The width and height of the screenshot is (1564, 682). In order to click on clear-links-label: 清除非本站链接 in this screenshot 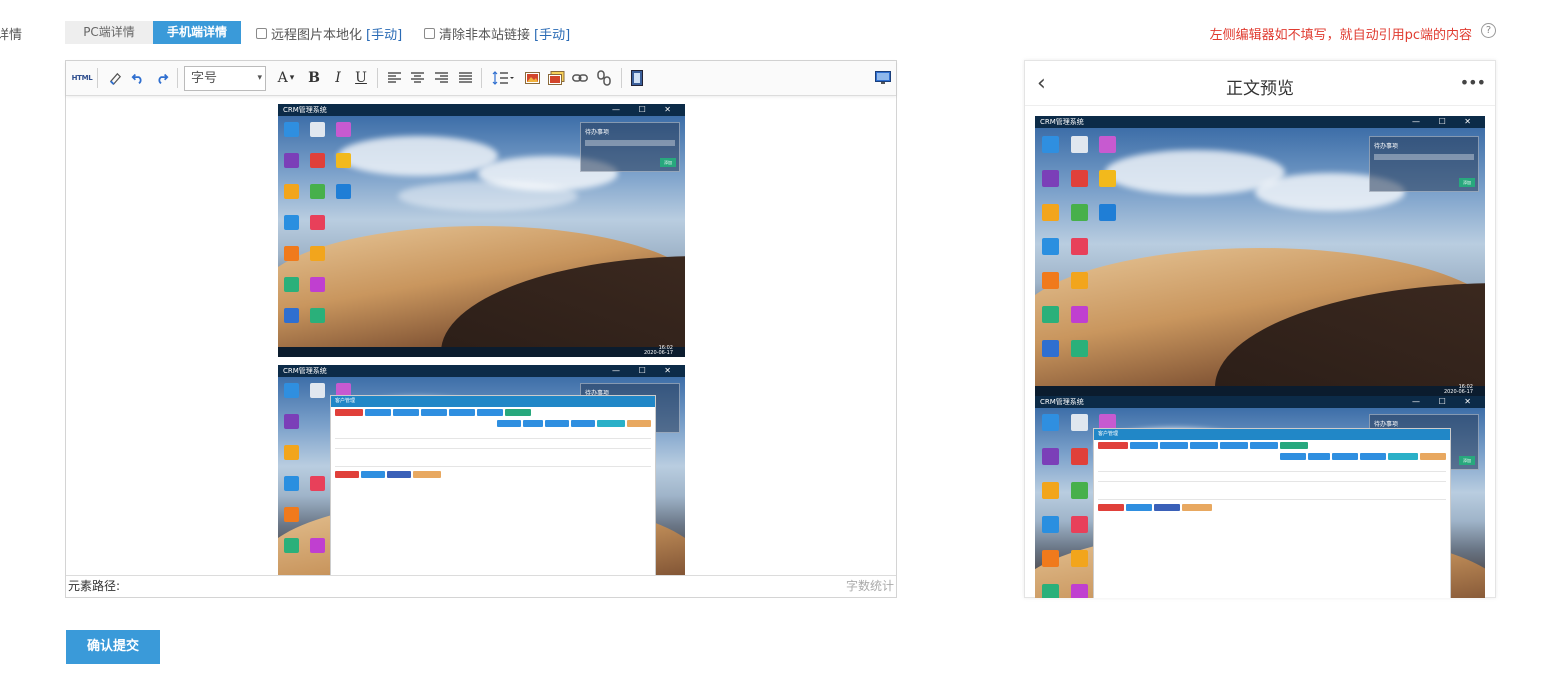, I will do `click(485, 35)`.